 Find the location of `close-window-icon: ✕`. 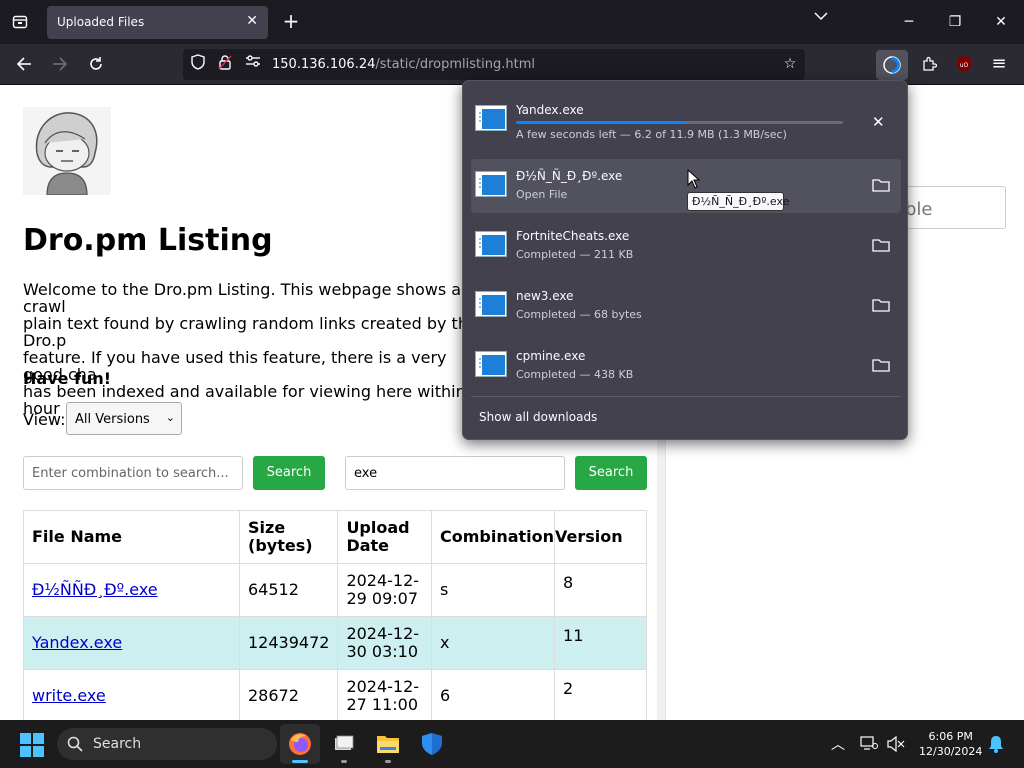

close-window-icon: ✕ is located at coordinates (1001, 22).